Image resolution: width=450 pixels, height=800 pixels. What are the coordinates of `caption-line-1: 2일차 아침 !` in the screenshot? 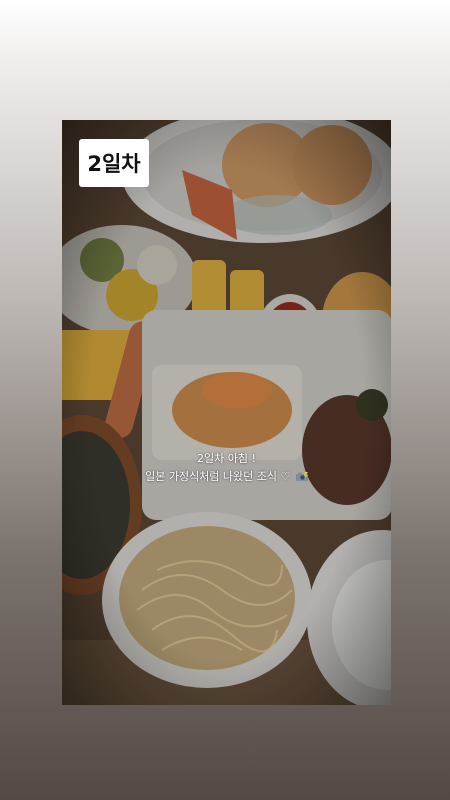 It's located at (226, 458).